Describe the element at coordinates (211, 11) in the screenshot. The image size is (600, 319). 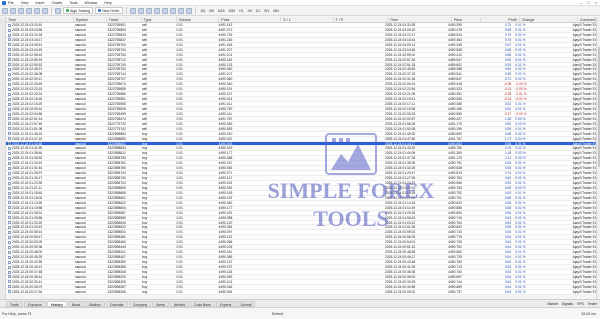
I see `timeframe-m5: M5` at that location.